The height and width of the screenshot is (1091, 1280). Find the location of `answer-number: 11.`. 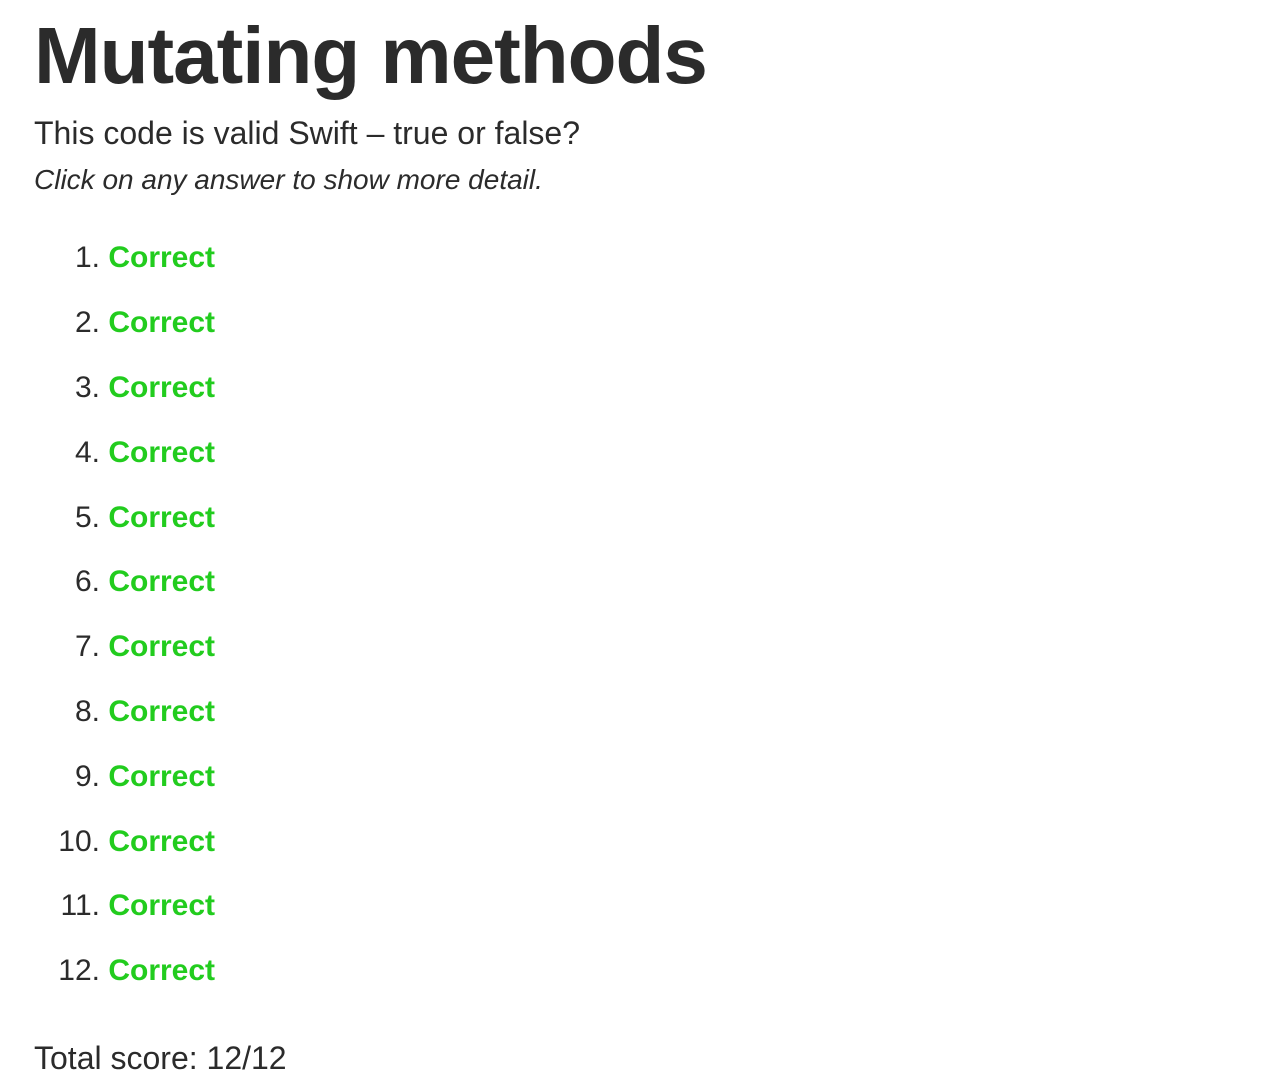

answer-number: 11. is located at coordinates (80, 906).